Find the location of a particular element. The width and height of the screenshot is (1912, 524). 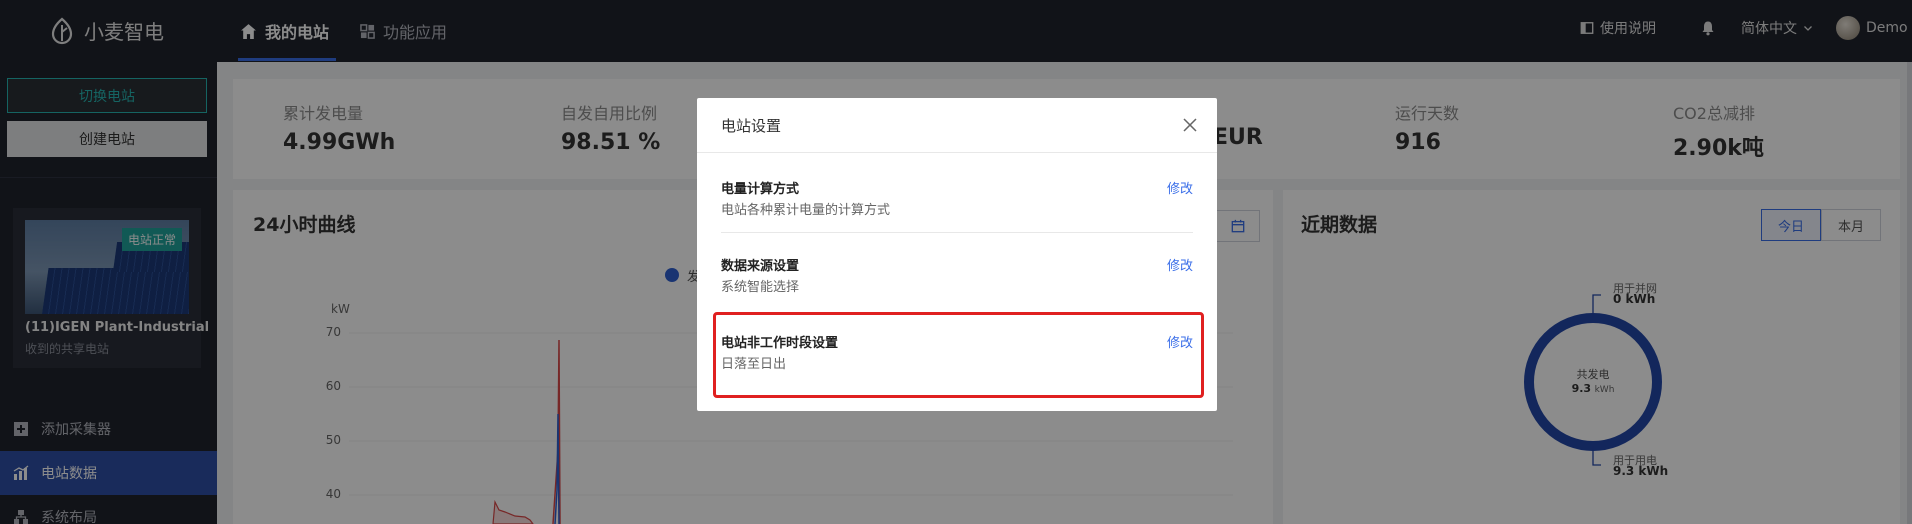

setting-title: 电量计算方式 is located at coordinates (760, 189).